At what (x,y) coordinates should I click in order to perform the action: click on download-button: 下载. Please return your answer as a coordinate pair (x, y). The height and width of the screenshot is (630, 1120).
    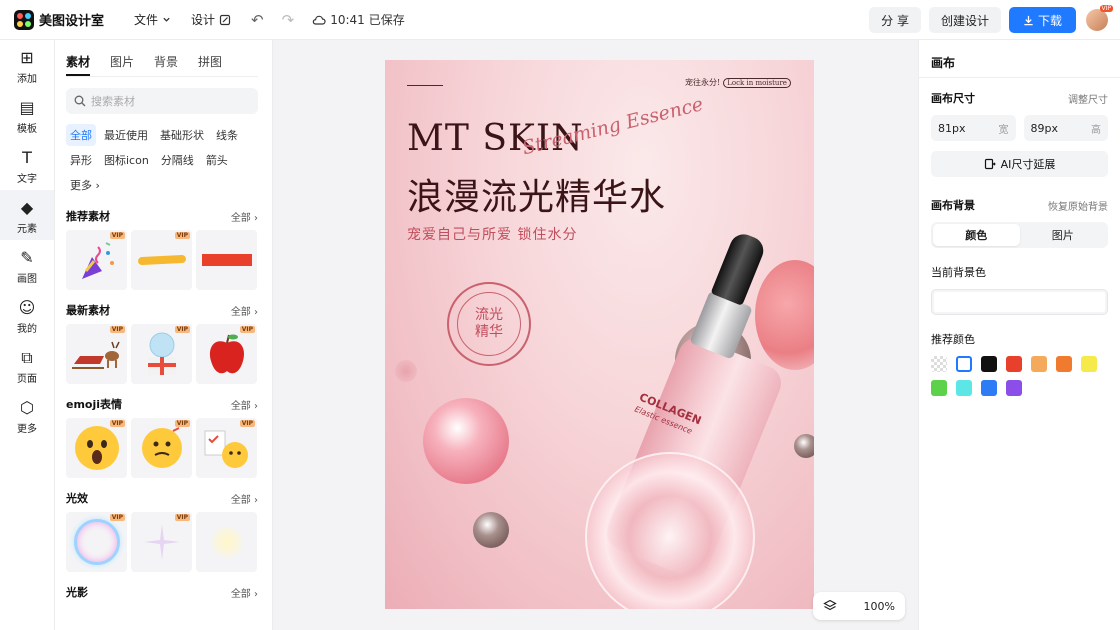
    Looking at the image, I should click on (1042, 20).